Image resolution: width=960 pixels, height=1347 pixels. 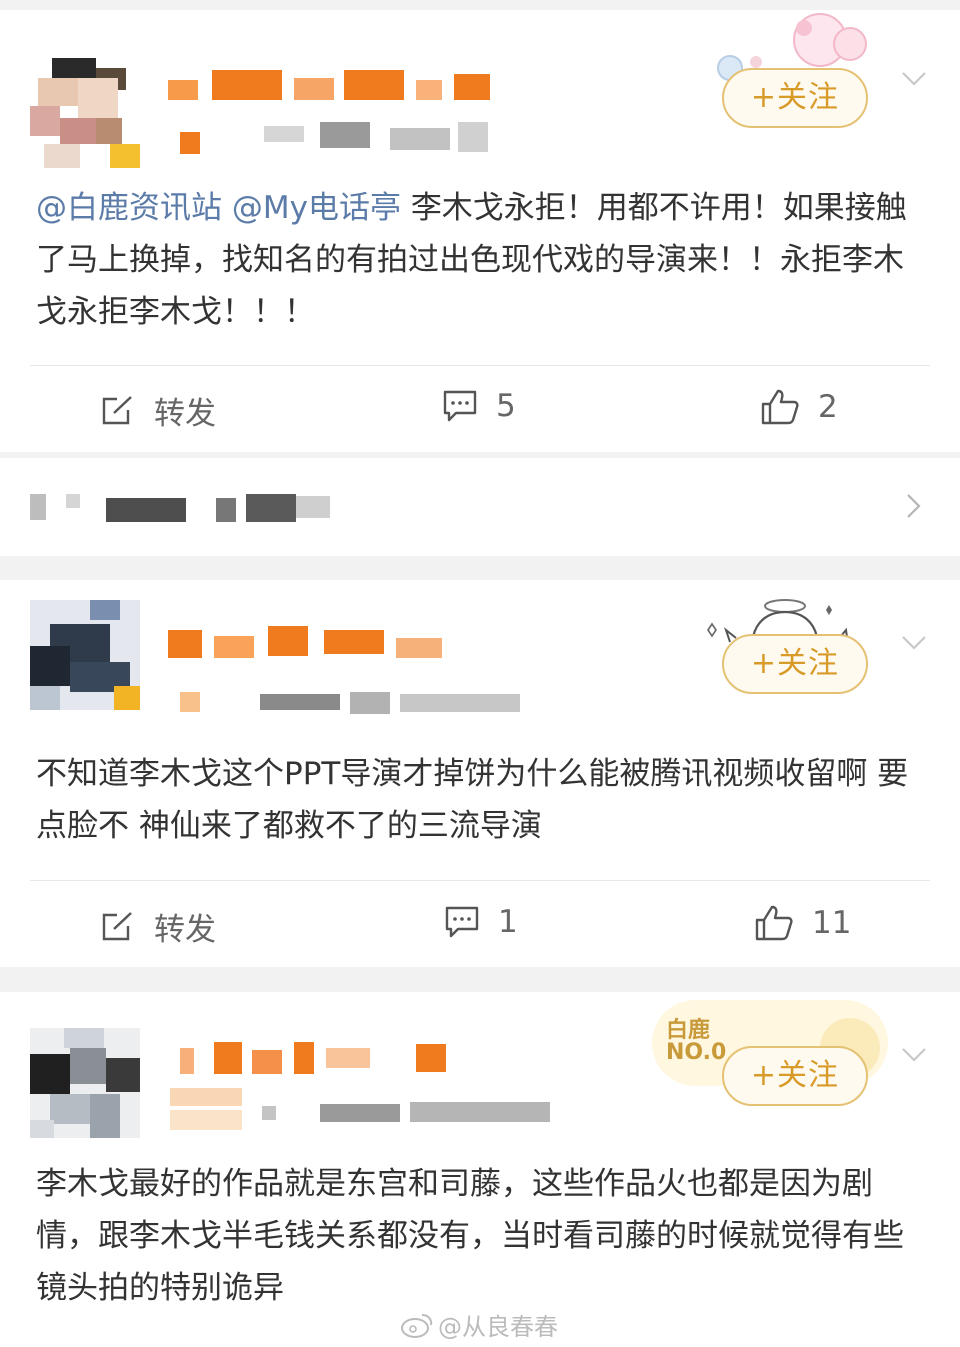 I want to click on mention-link: @白鹿资讯站, so click(x=129, y=208).